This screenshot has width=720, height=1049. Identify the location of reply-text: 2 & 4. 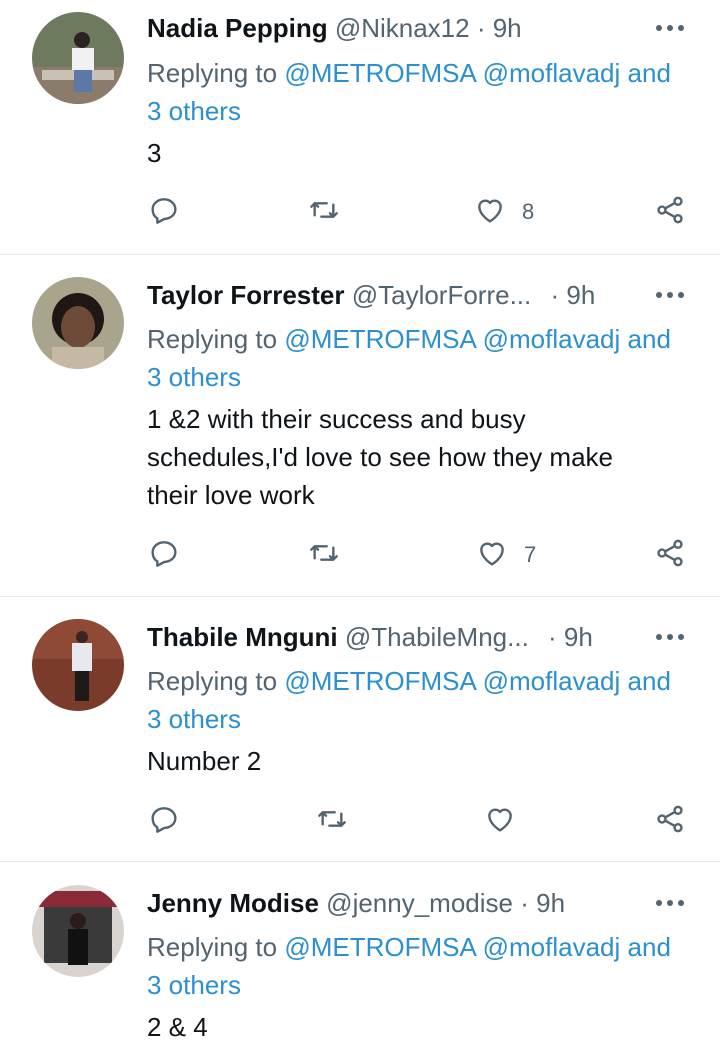
(177, 1027).